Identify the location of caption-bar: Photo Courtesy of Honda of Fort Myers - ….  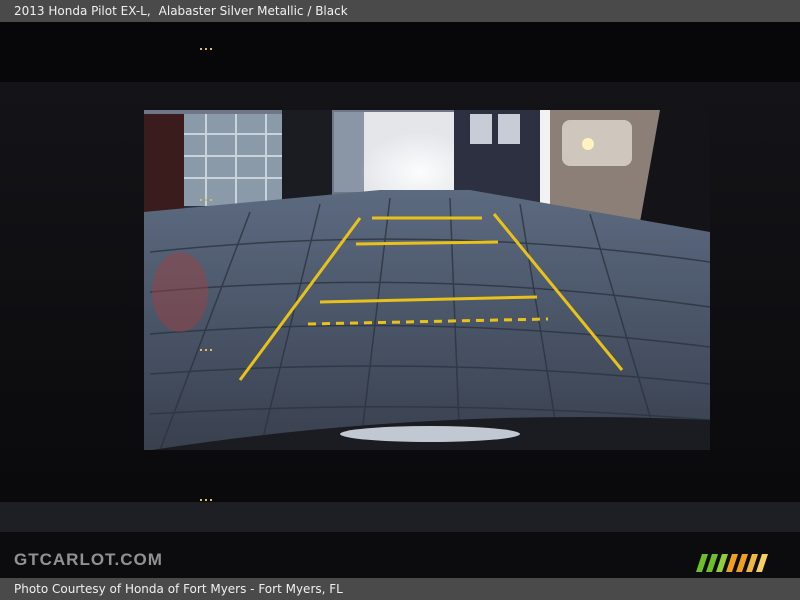
(400, 589).